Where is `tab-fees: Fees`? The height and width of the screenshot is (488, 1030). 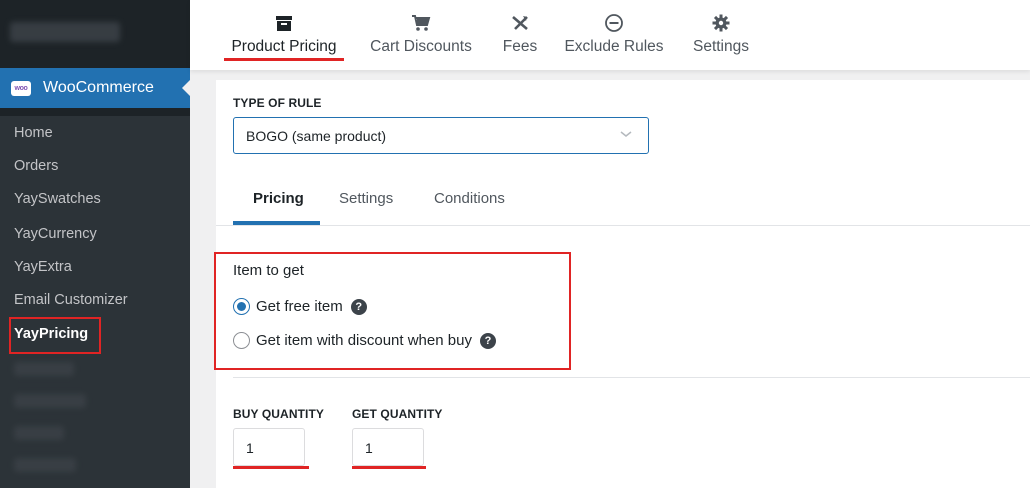 tab-fees: Fees is located at coordinates (520, 35).